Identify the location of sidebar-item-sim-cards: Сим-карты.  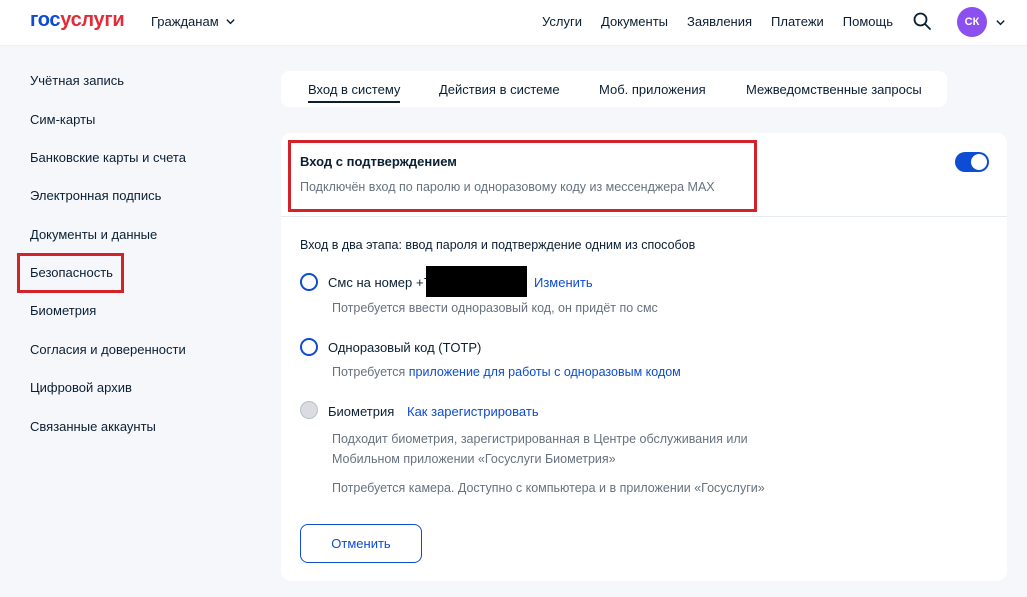
(62, 119).